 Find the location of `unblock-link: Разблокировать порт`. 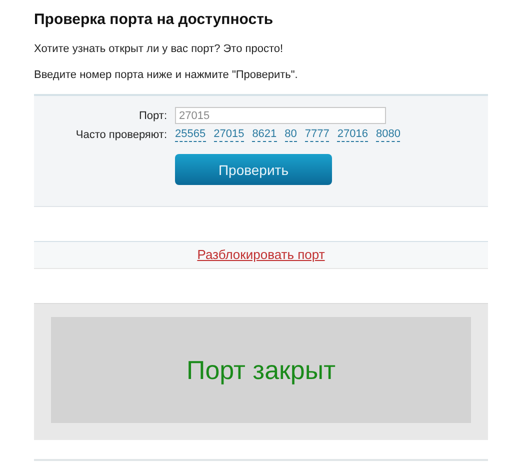

unblock-link: Разблокировать порт is located at coordinates (261, 254).